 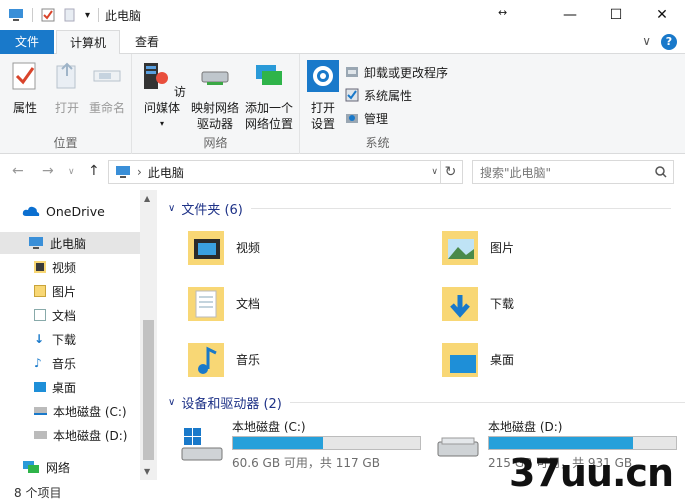 What do you see at coordinates (662, 15) in the screenshot?
I see `close-button: ✕` at bounding box center [662, 15].